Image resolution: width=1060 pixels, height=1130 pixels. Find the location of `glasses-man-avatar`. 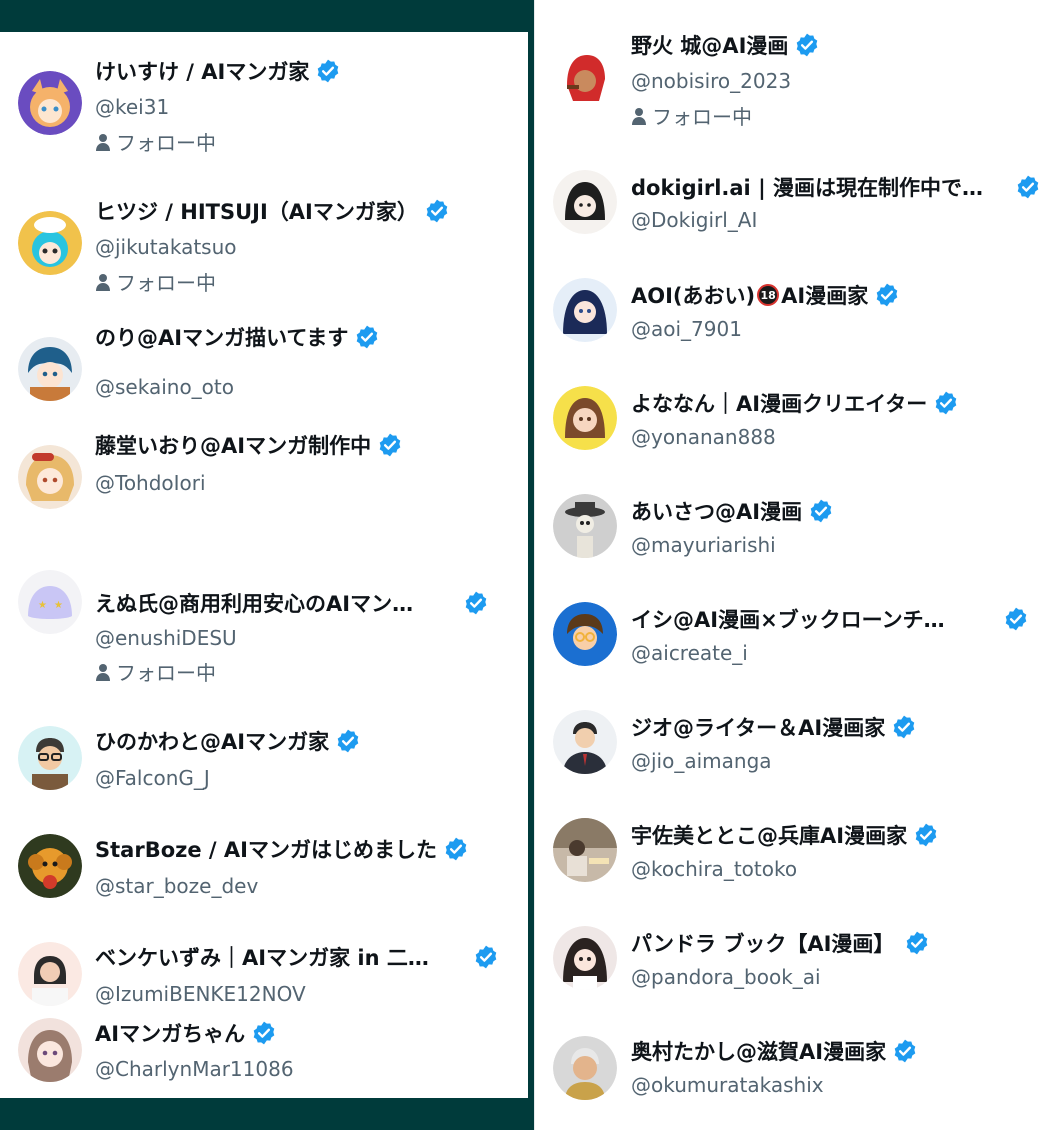

glasses-man-avatar is located at coordinates (50, 758).